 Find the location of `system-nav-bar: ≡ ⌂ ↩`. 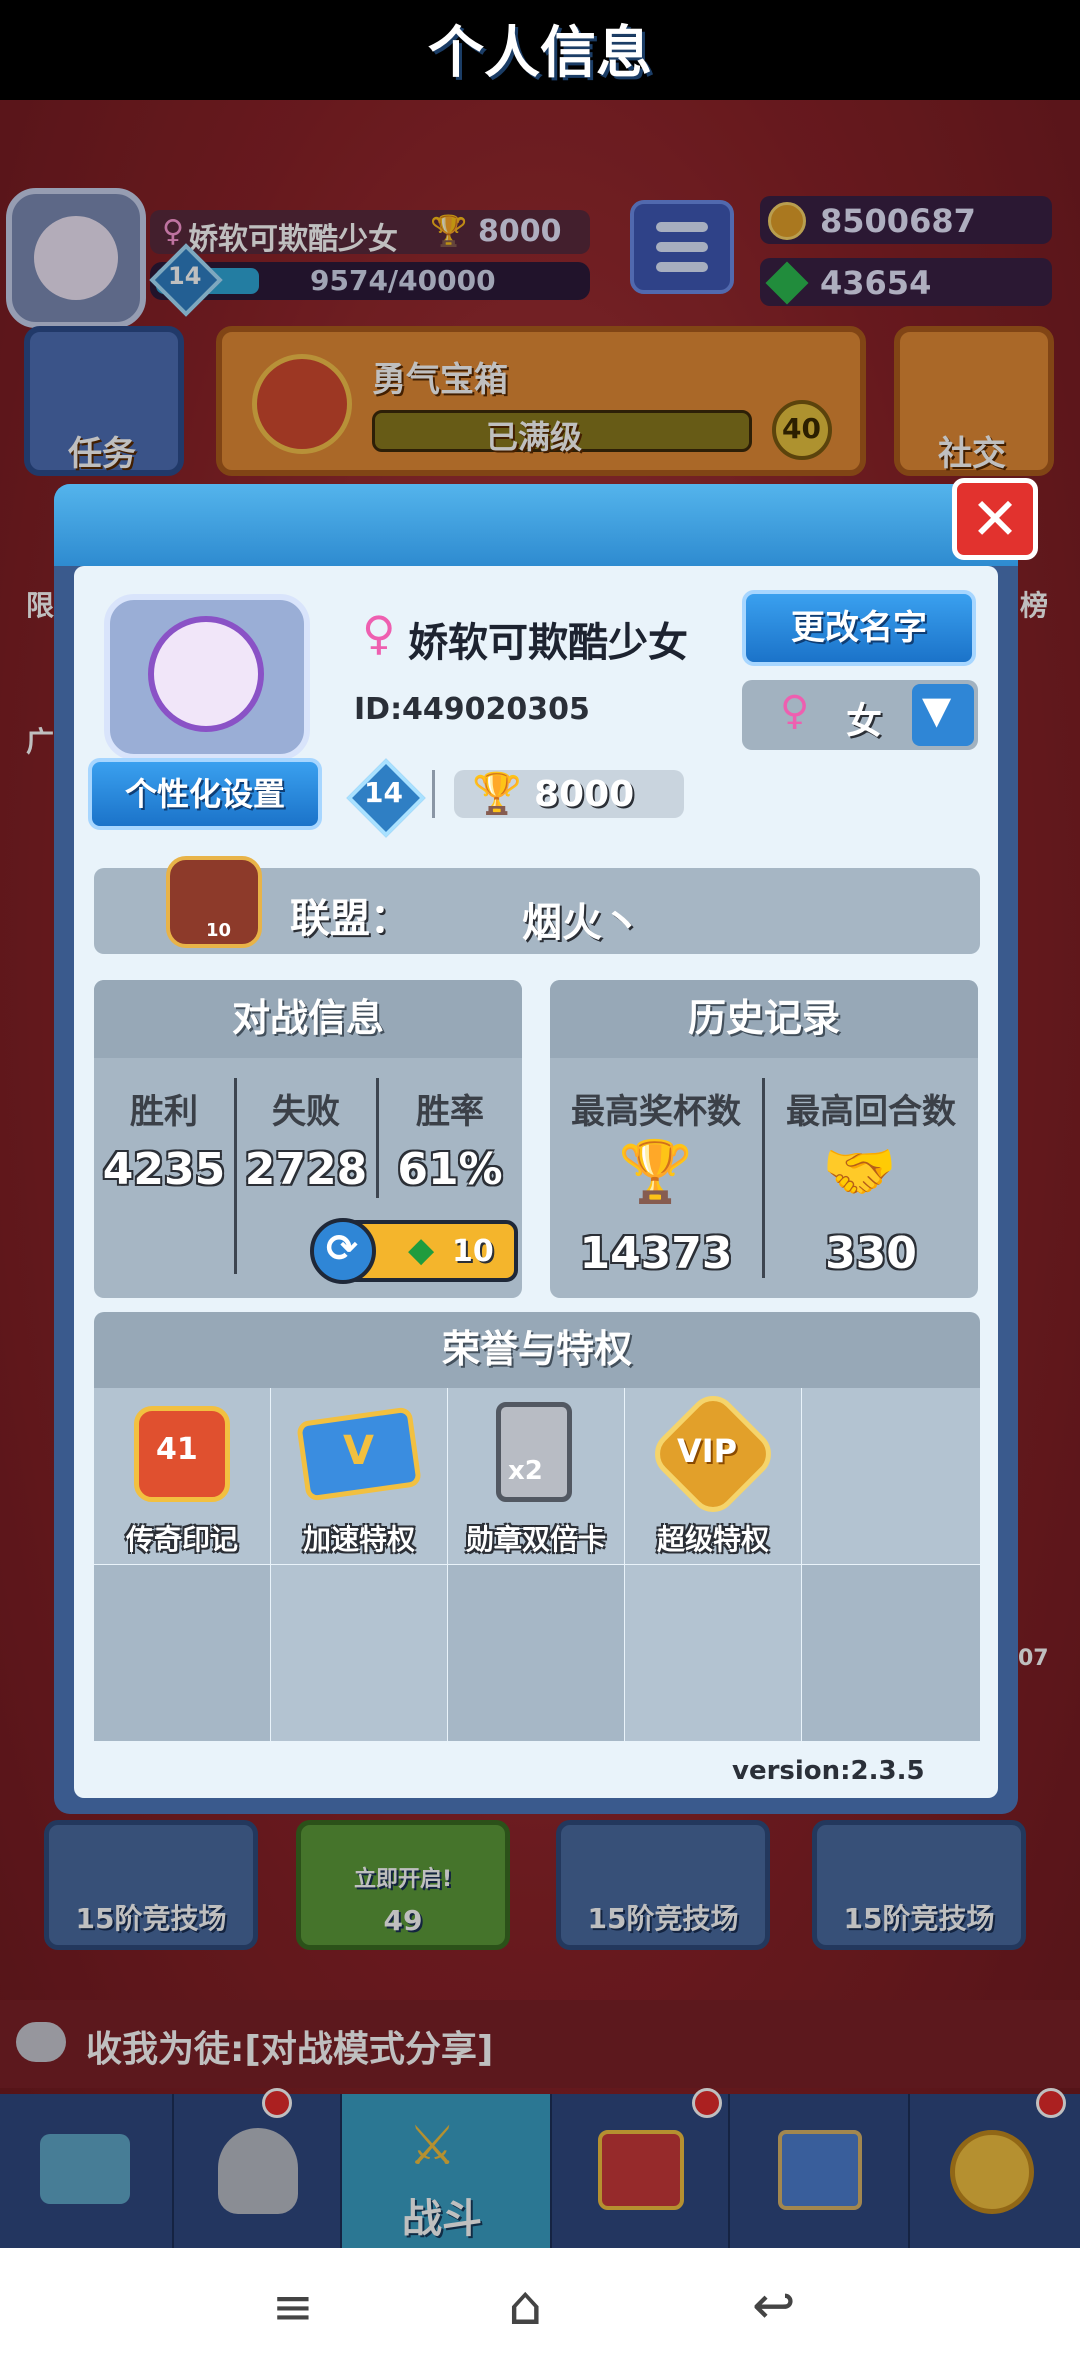

system-nav-bar: ≡ ⌂ ↩ is located at coordinates (540, 2312).